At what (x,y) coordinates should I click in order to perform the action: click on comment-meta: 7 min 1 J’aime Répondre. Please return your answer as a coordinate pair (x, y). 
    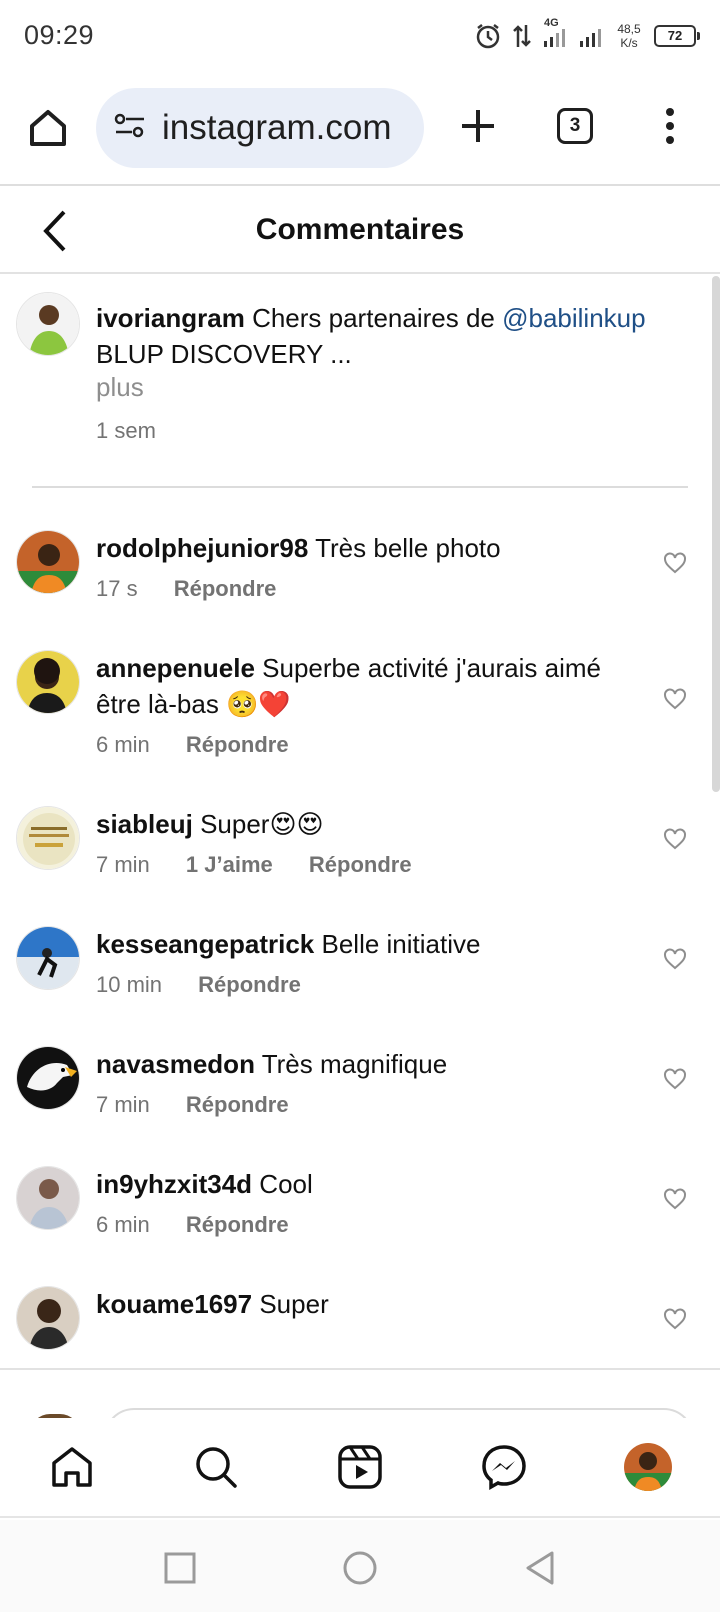
    Looking at the image, I should click on (269, 865).